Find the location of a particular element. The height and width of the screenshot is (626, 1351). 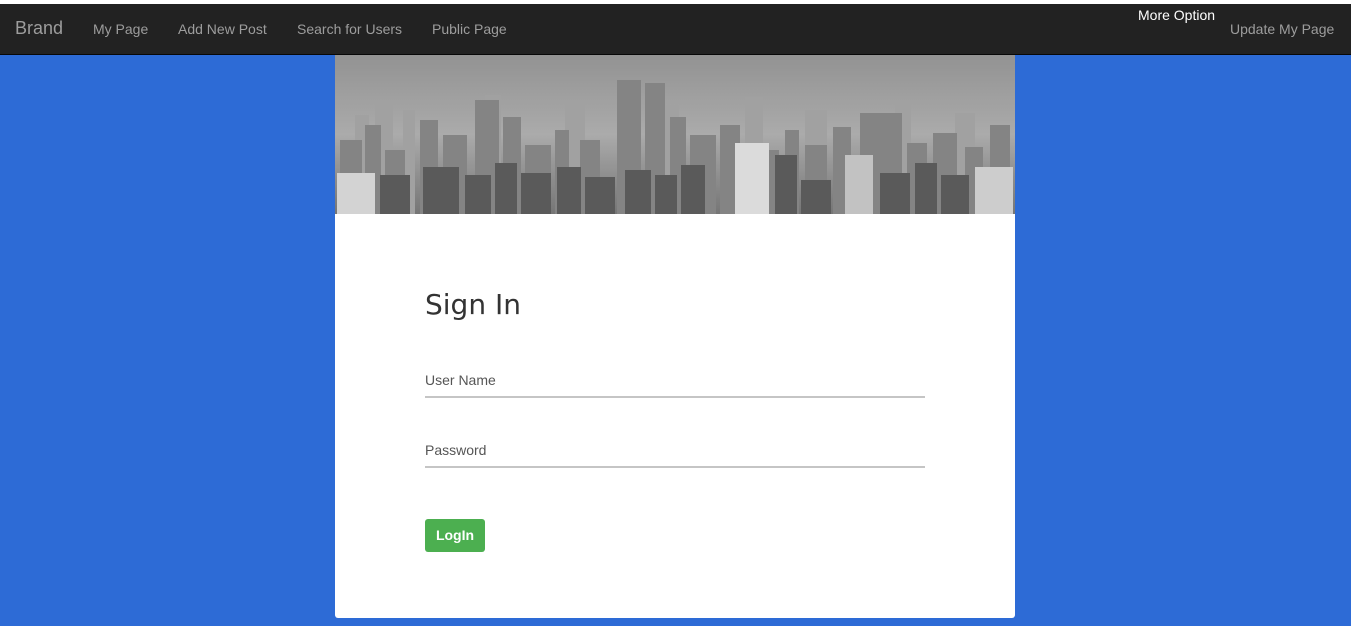

password-field: Password is located at coordinates (675, 453).